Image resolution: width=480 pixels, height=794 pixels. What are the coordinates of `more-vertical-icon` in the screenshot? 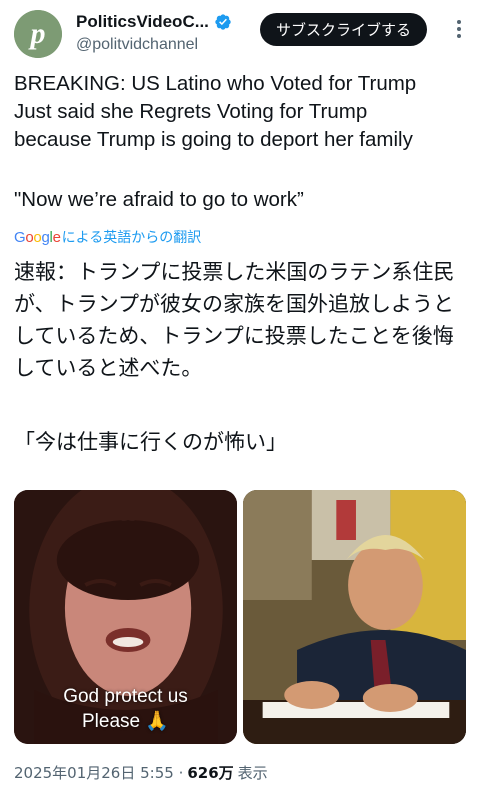 It's located at (459, 29).